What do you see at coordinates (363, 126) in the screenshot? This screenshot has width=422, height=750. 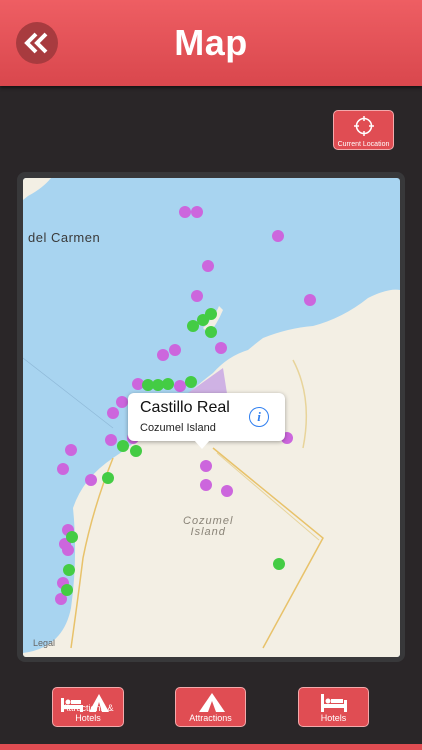 I see `crosshair-icon` at bounding box center [363, 126].